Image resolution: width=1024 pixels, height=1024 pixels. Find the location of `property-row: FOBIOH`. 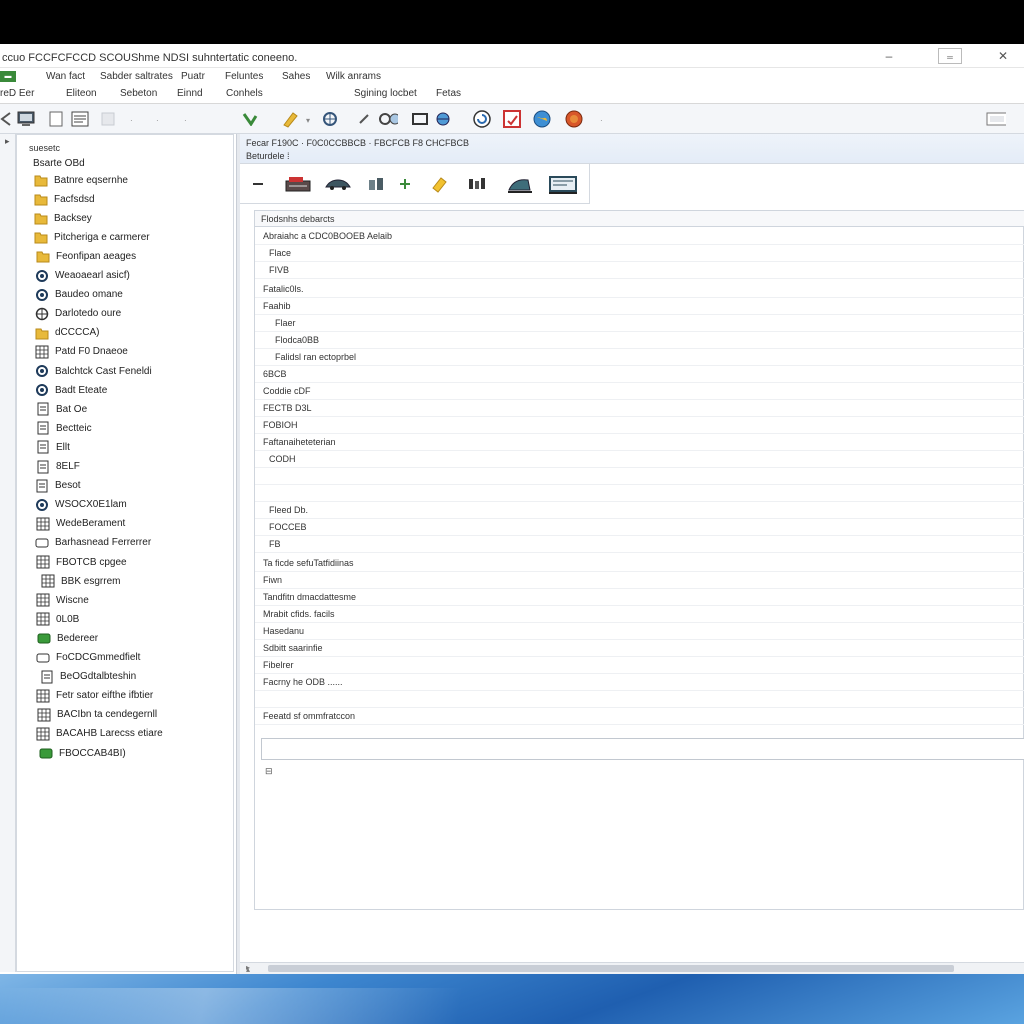

property-row: FOBIOH is located at coordinates (639, 425).